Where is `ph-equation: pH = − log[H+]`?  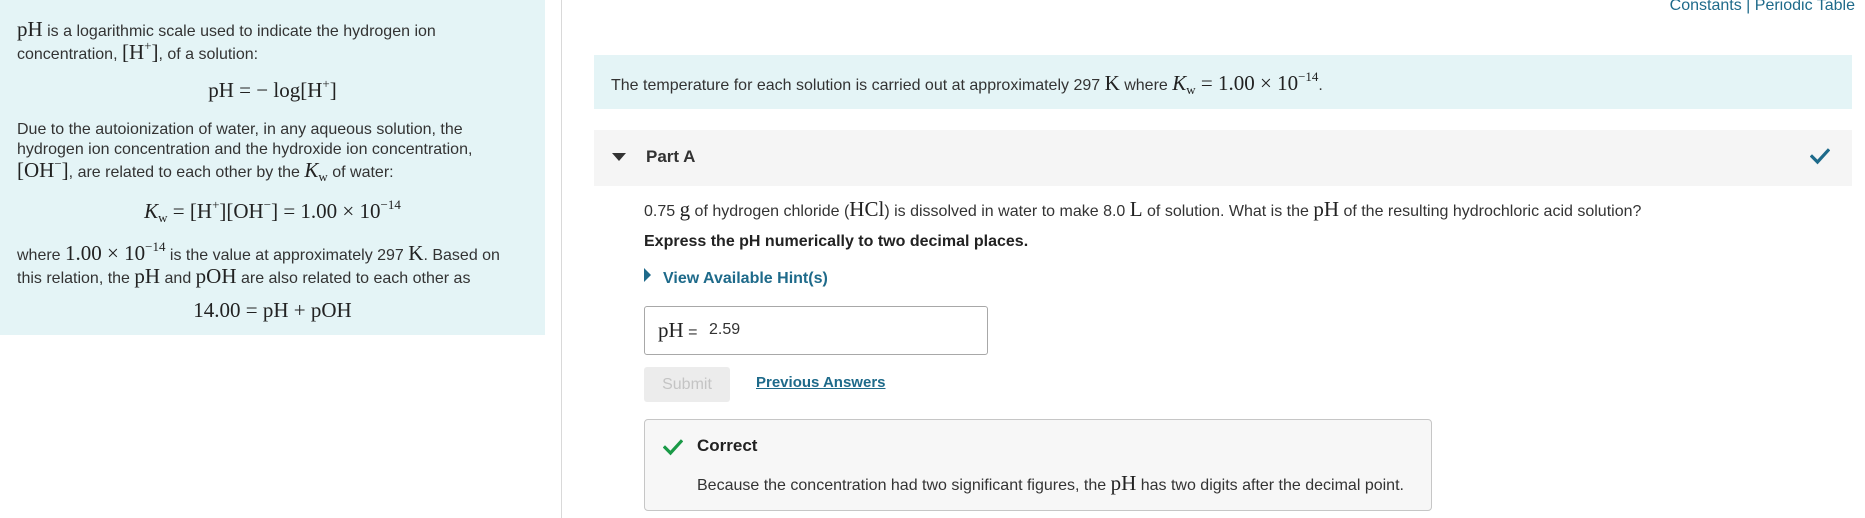 ph-equation: pH = − log[H+] is located at coordinates (272, 89).